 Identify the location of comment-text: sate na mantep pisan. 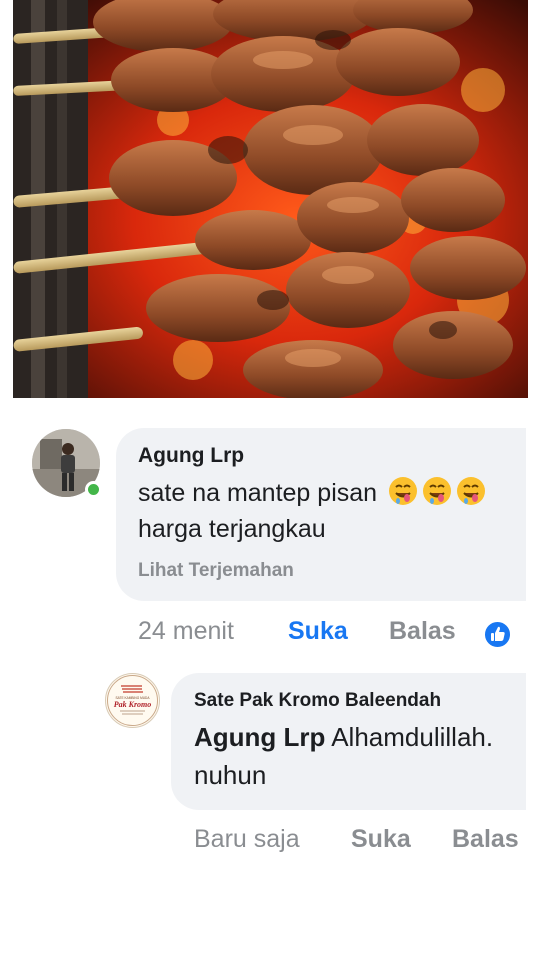
(258, 493).